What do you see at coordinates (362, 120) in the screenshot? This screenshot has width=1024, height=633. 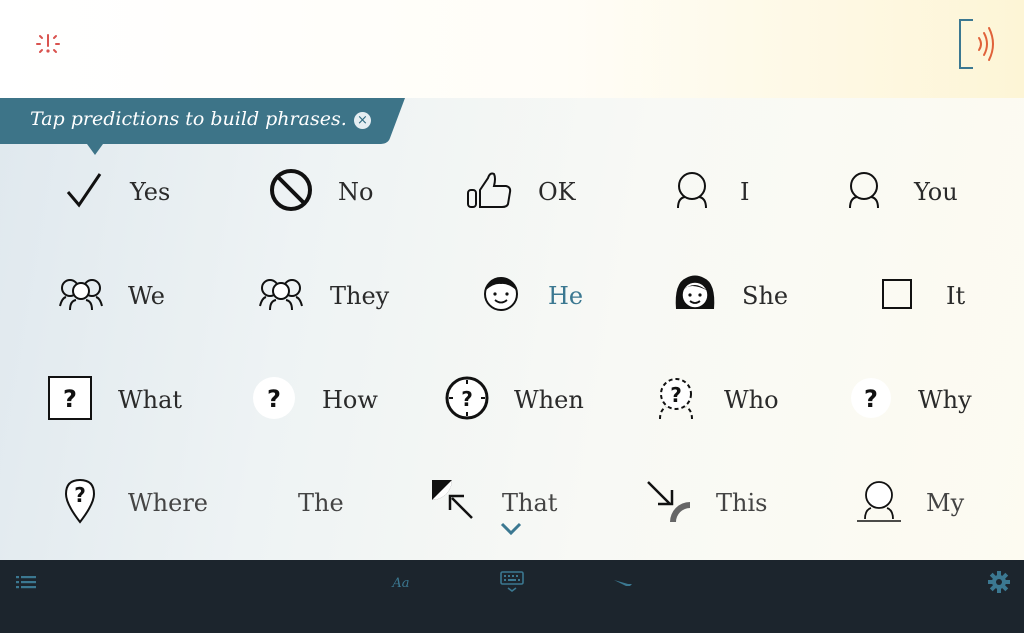 I see `hint-close-button: ×` at bounding box center [362, 120].